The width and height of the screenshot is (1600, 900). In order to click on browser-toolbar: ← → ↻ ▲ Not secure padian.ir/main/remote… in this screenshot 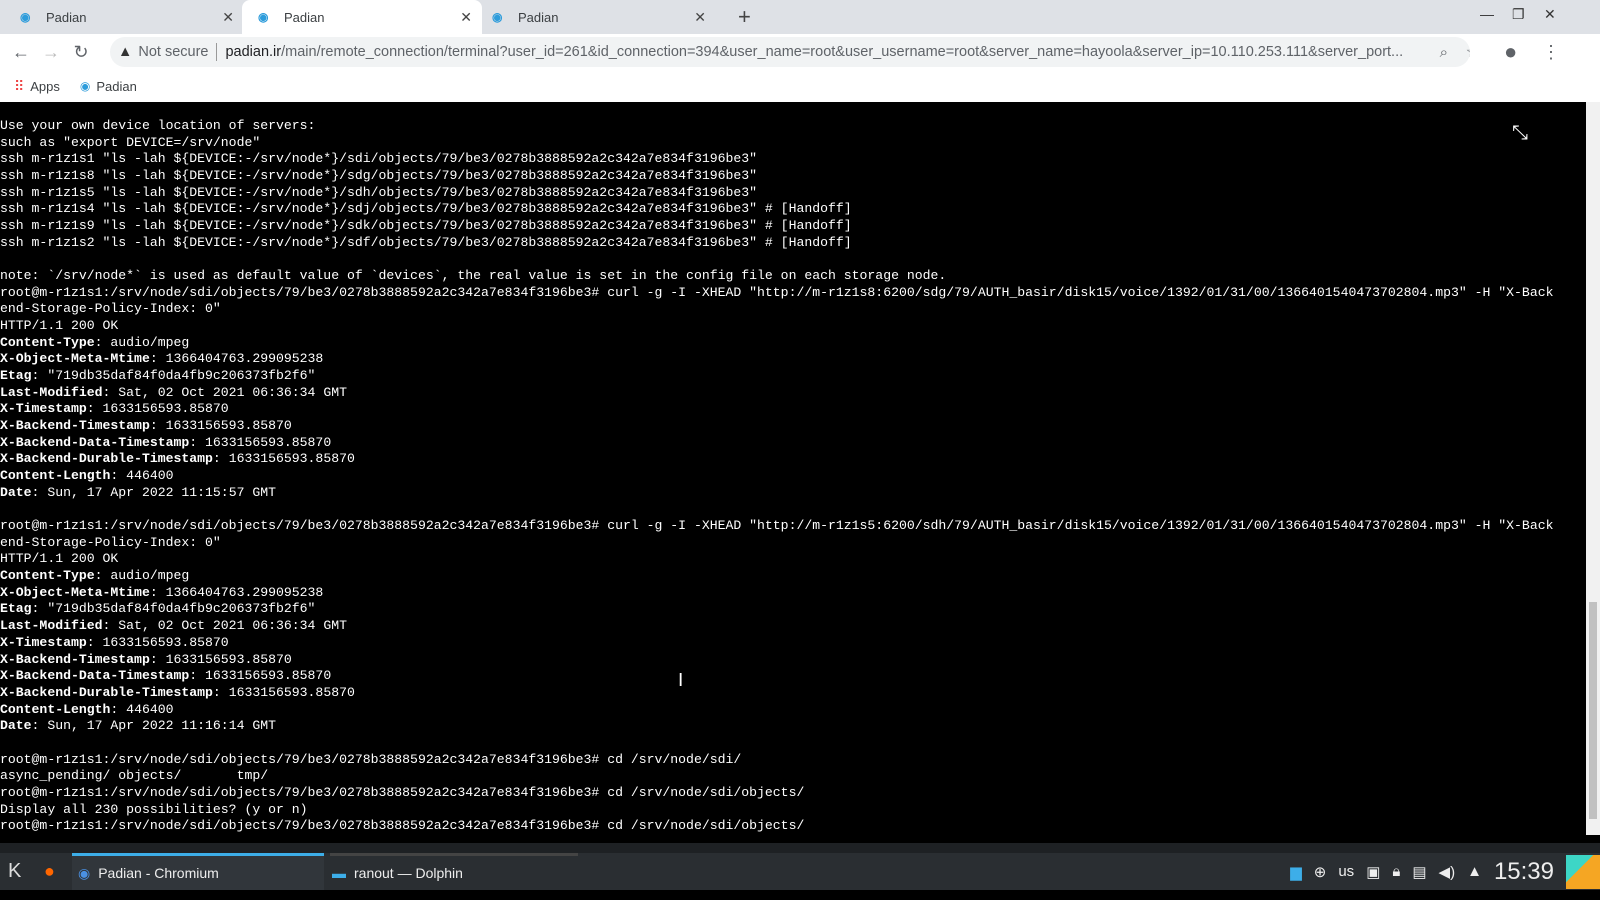, I will do `click(800, 52)`.